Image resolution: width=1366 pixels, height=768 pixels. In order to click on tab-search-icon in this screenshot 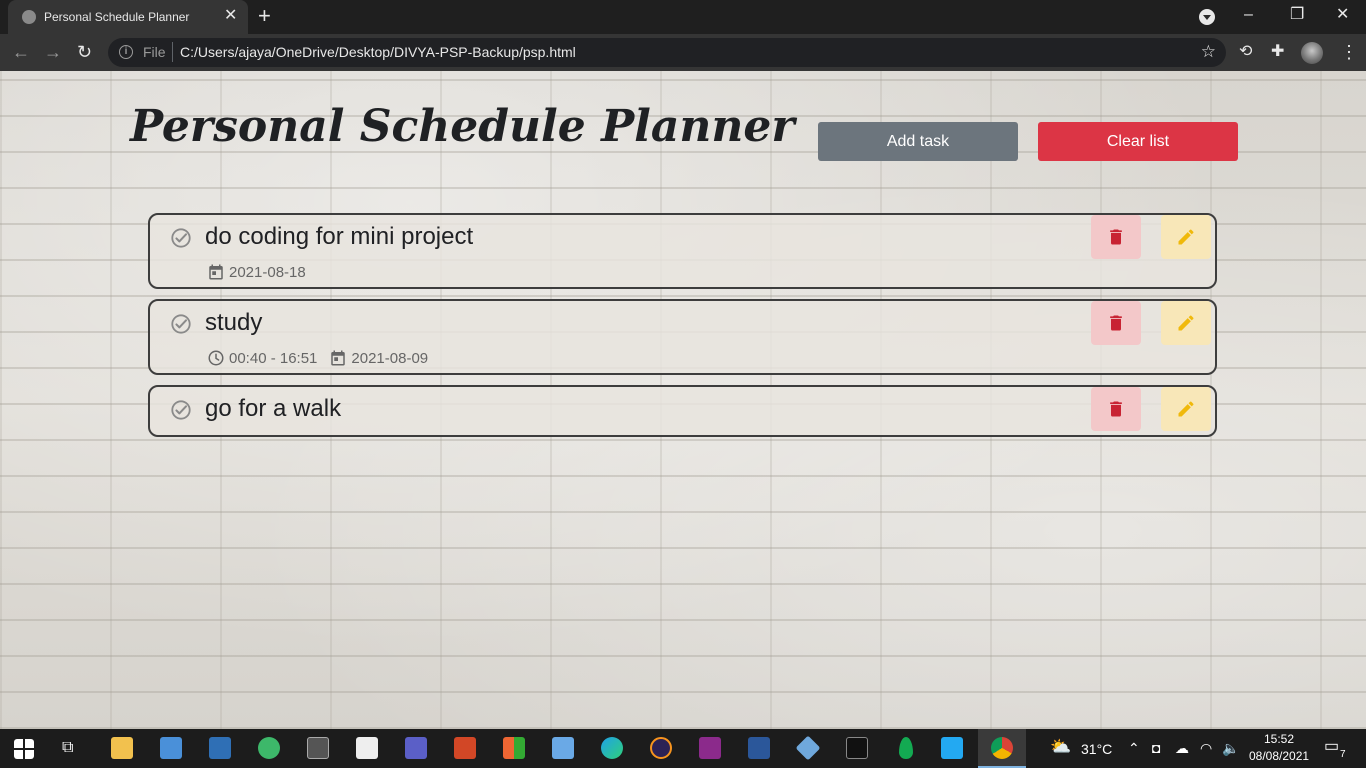, I will do `click(1207, 17)`.